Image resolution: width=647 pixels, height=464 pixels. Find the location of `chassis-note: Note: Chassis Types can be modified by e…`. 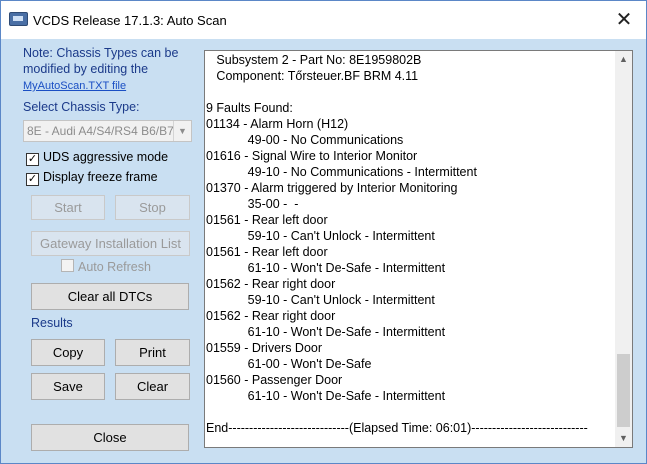

chassis-note: Note: Chassis Types can be modified by e… is located at coordinates (101, 61).